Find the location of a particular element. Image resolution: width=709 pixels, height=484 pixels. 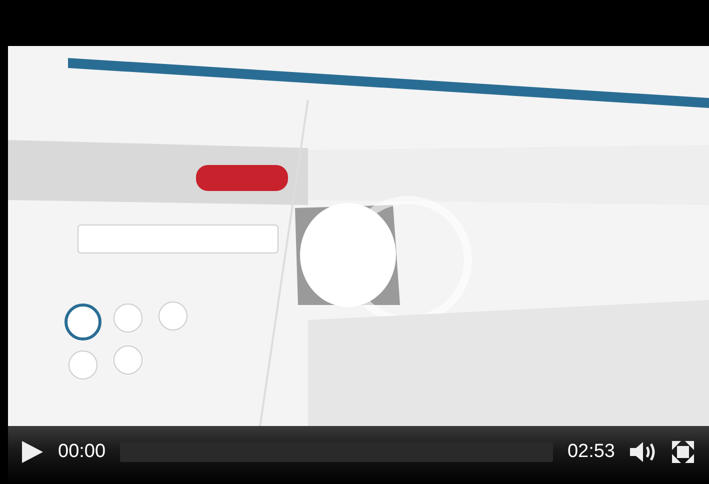

speaker-icon is located at coordinates (643, 452).